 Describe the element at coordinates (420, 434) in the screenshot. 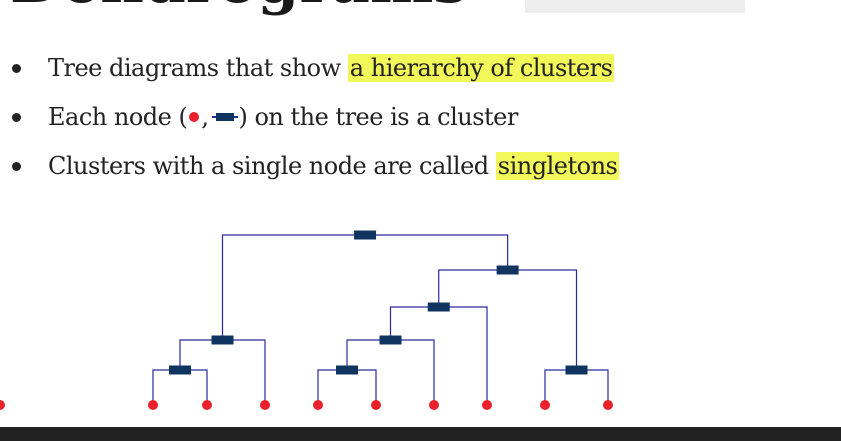

I see `video-control-bar` at that location.